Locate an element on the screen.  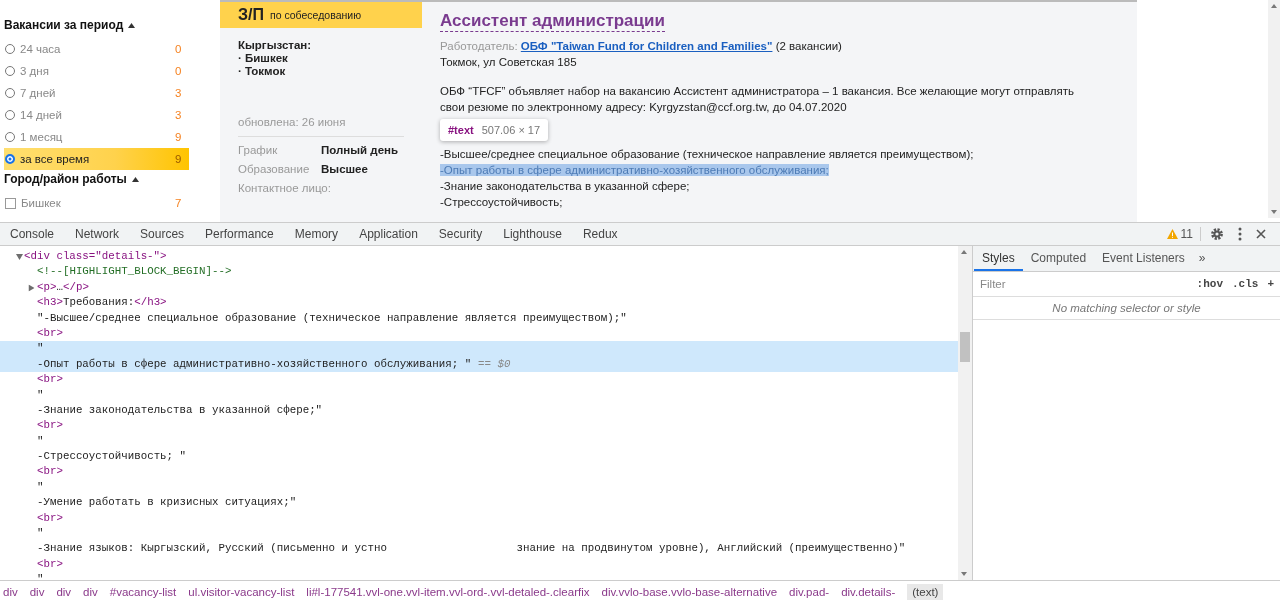
city-label: · Токмок is located at coordinates (262, 71).